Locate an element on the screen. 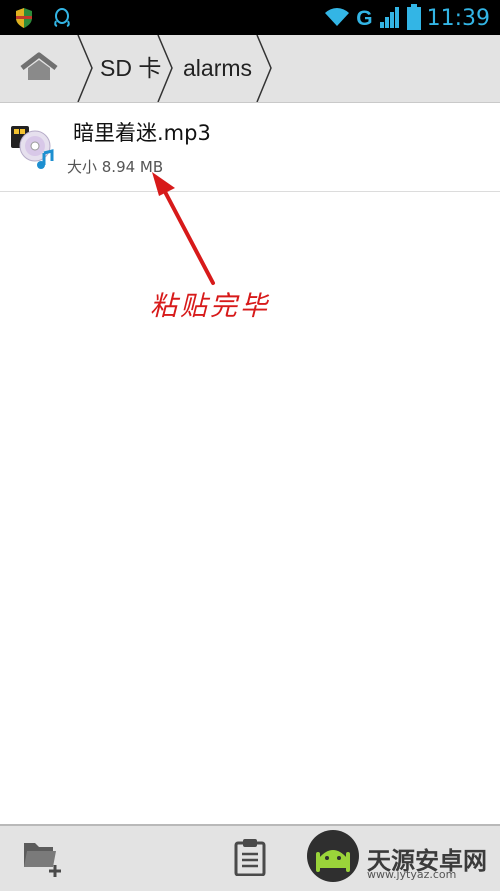 The height and width of the screenshot is (891, 500). paste-icon is located at coordinates (250, 859).